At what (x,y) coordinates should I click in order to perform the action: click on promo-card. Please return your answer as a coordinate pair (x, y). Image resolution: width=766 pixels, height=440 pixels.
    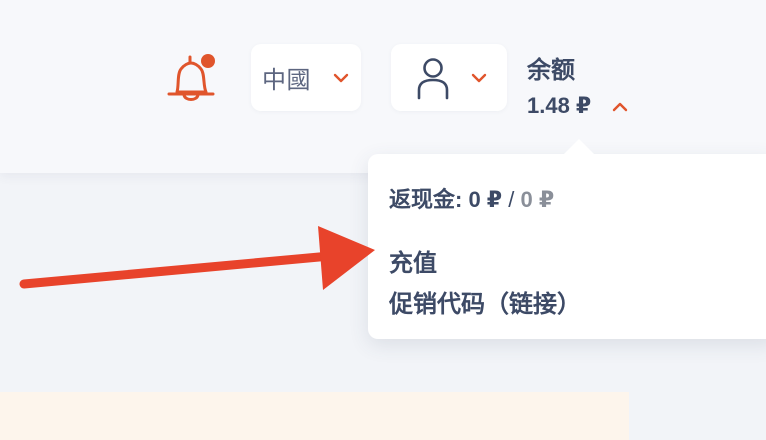
    Looking at the image, I should click on (314, 416).